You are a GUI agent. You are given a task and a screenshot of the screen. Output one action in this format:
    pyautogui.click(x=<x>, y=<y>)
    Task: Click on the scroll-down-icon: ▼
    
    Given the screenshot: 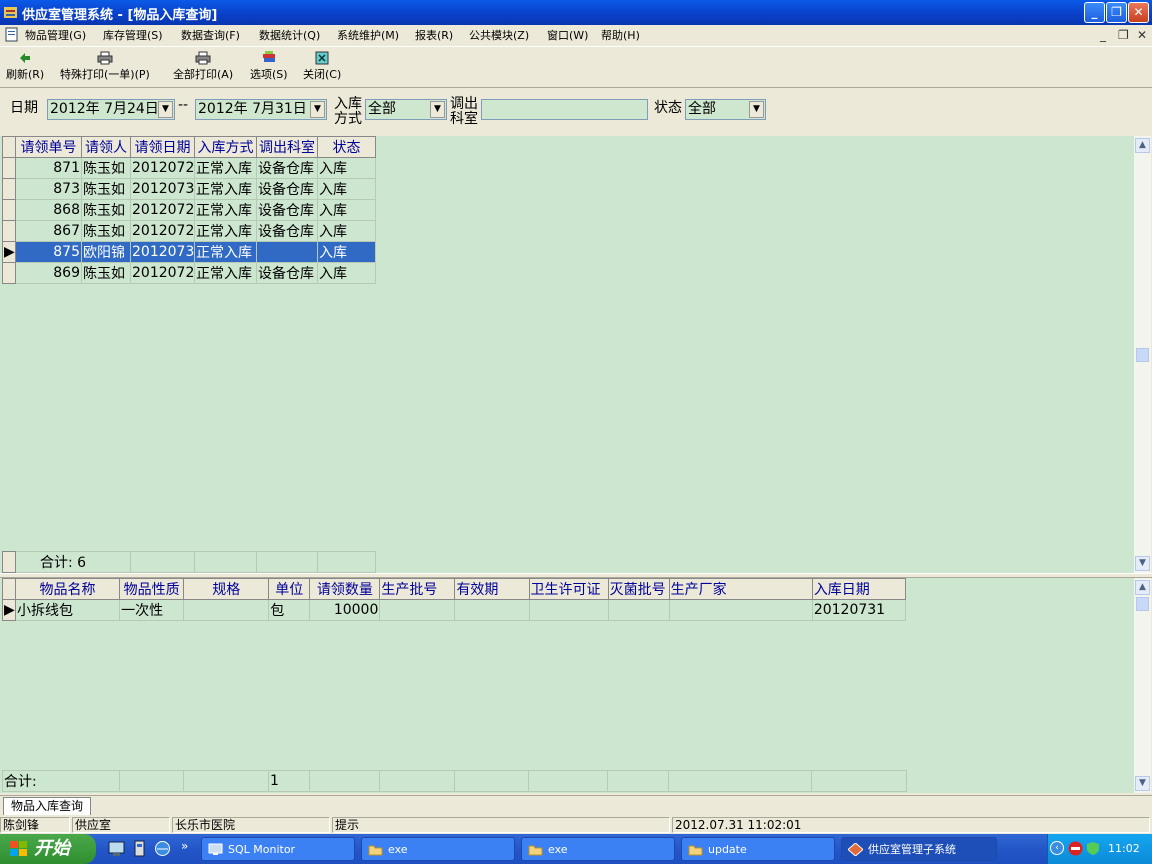 What is the action you would take?
    pyautogui.click(x=1142, y=783)
    